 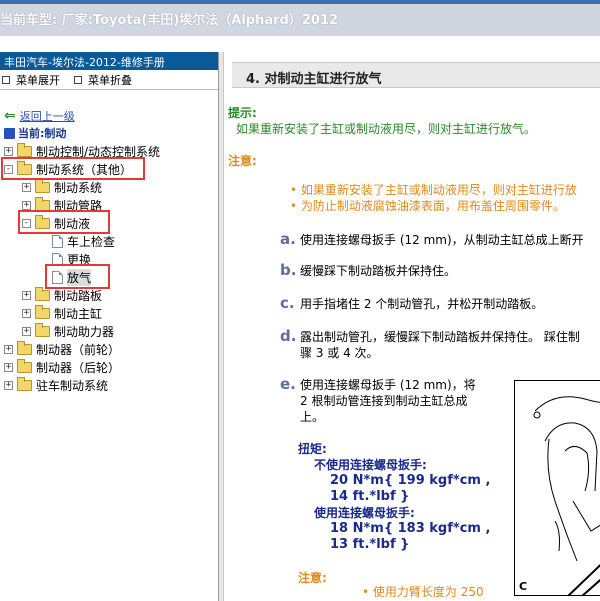 What do you see at coordinates (422, 304) in the screenshot?
I see `step-text: 用手指堵住 2 个制动管孔，并松开制动踏板。` at bounding box center [422, 304].